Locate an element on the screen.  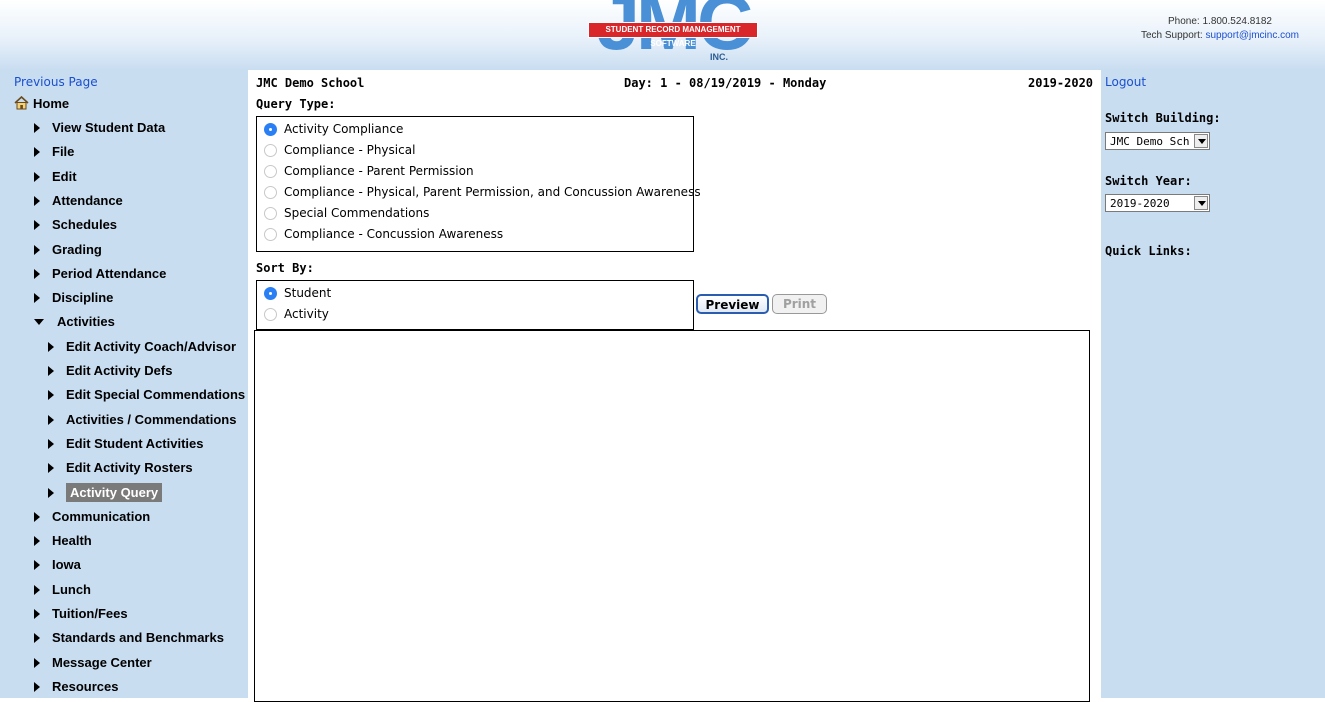
query-type-option: Special Commendations is located at coordinates (475, 213).